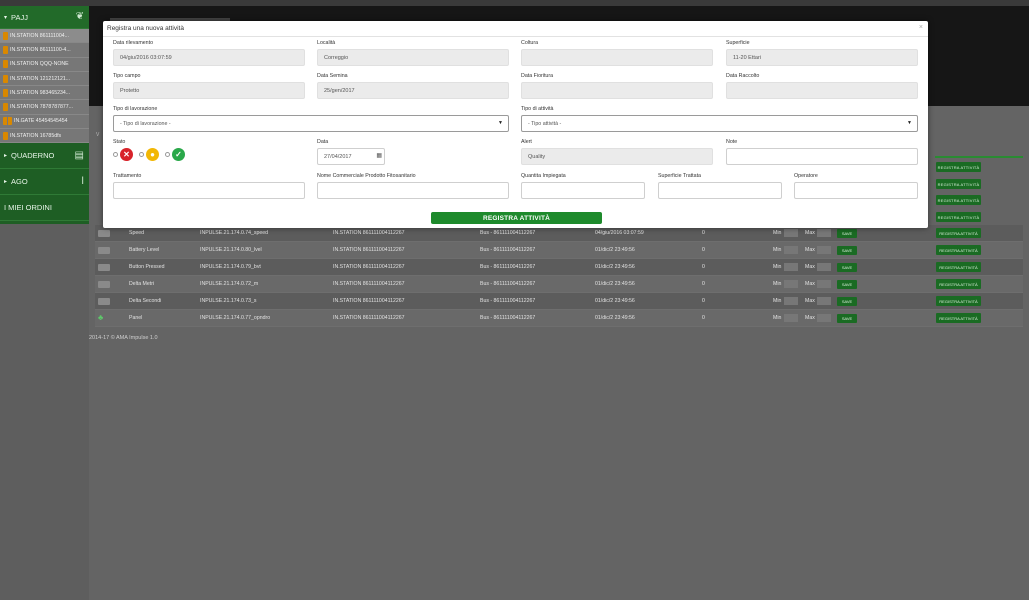 This screenshot has width=1029, height=600. What do you see at coordinates (33, 156) in the screenshot?
I see `sidebar-item-label: QUADERNO` at bounding box center [33, 156].